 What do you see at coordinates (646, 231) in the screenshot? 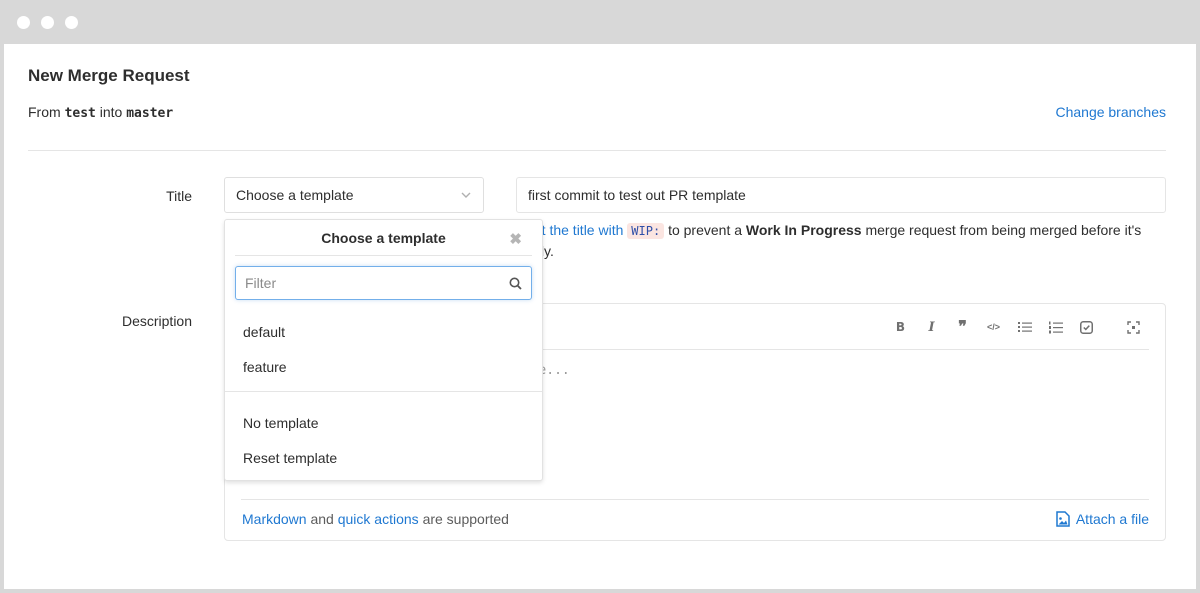
I see `wip-code: WIP:` at bounding box center [646, 231].